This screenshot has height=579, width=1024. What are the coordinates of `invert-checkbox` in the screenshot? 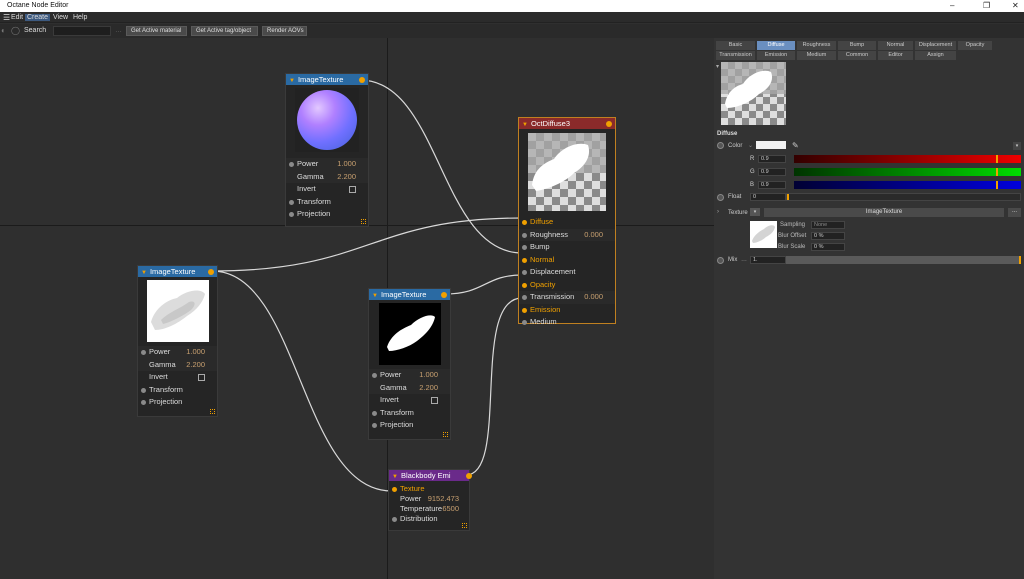 It's located at (352, 189).